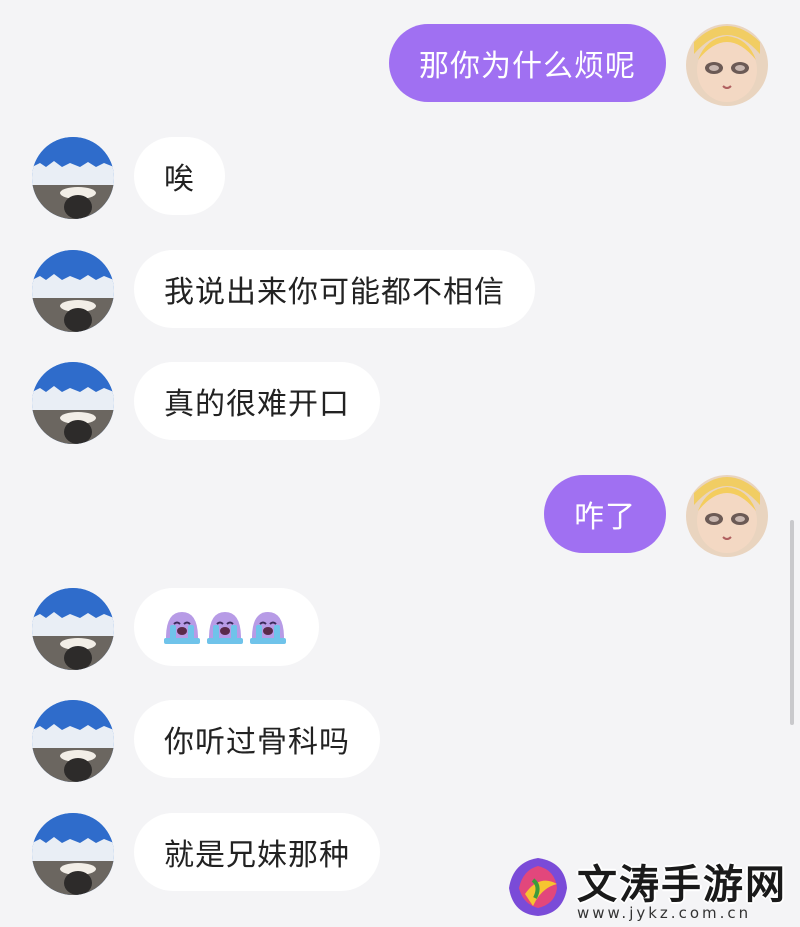 This screenshot has height=927, width=800. I want to click on message-row-in: 真的很难开口, so click(400, 403).